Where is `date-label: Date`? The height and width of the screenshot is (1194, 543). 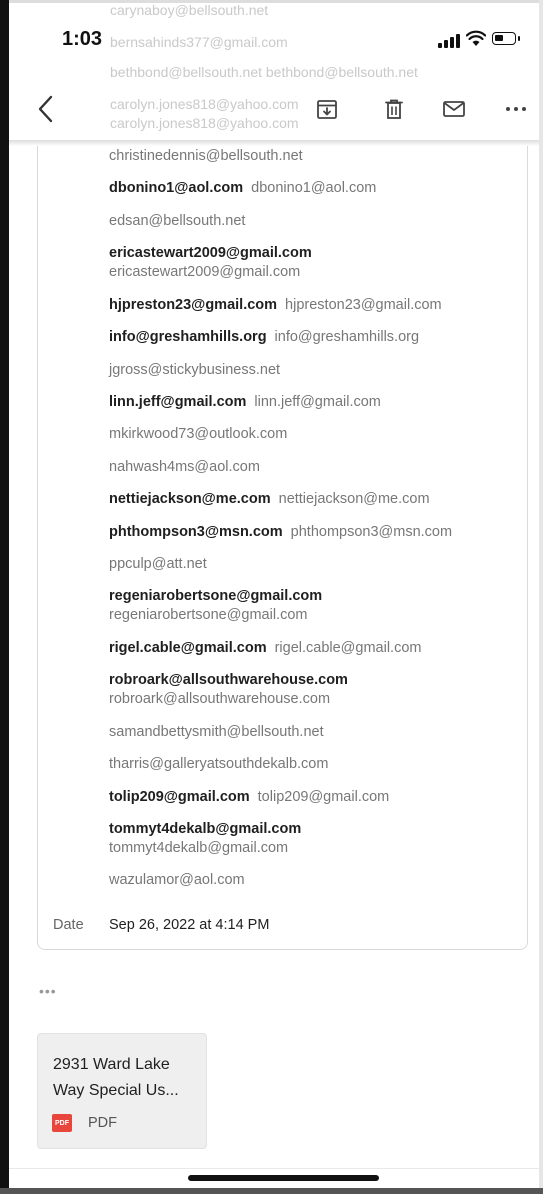
date-label: Date is located at coordinates (68, 925).